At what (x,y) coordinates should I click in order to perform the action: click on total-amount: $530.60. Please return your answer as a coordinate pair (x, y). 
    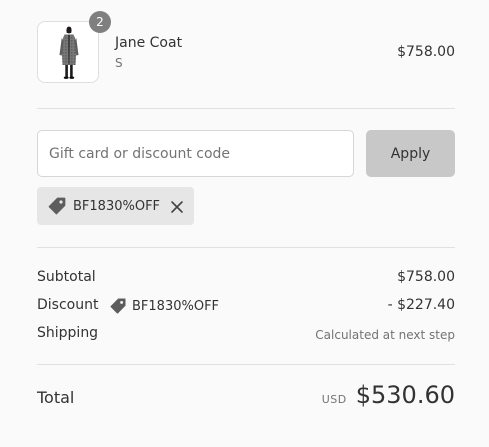
    Looking at the image, I should click on (405, 395).